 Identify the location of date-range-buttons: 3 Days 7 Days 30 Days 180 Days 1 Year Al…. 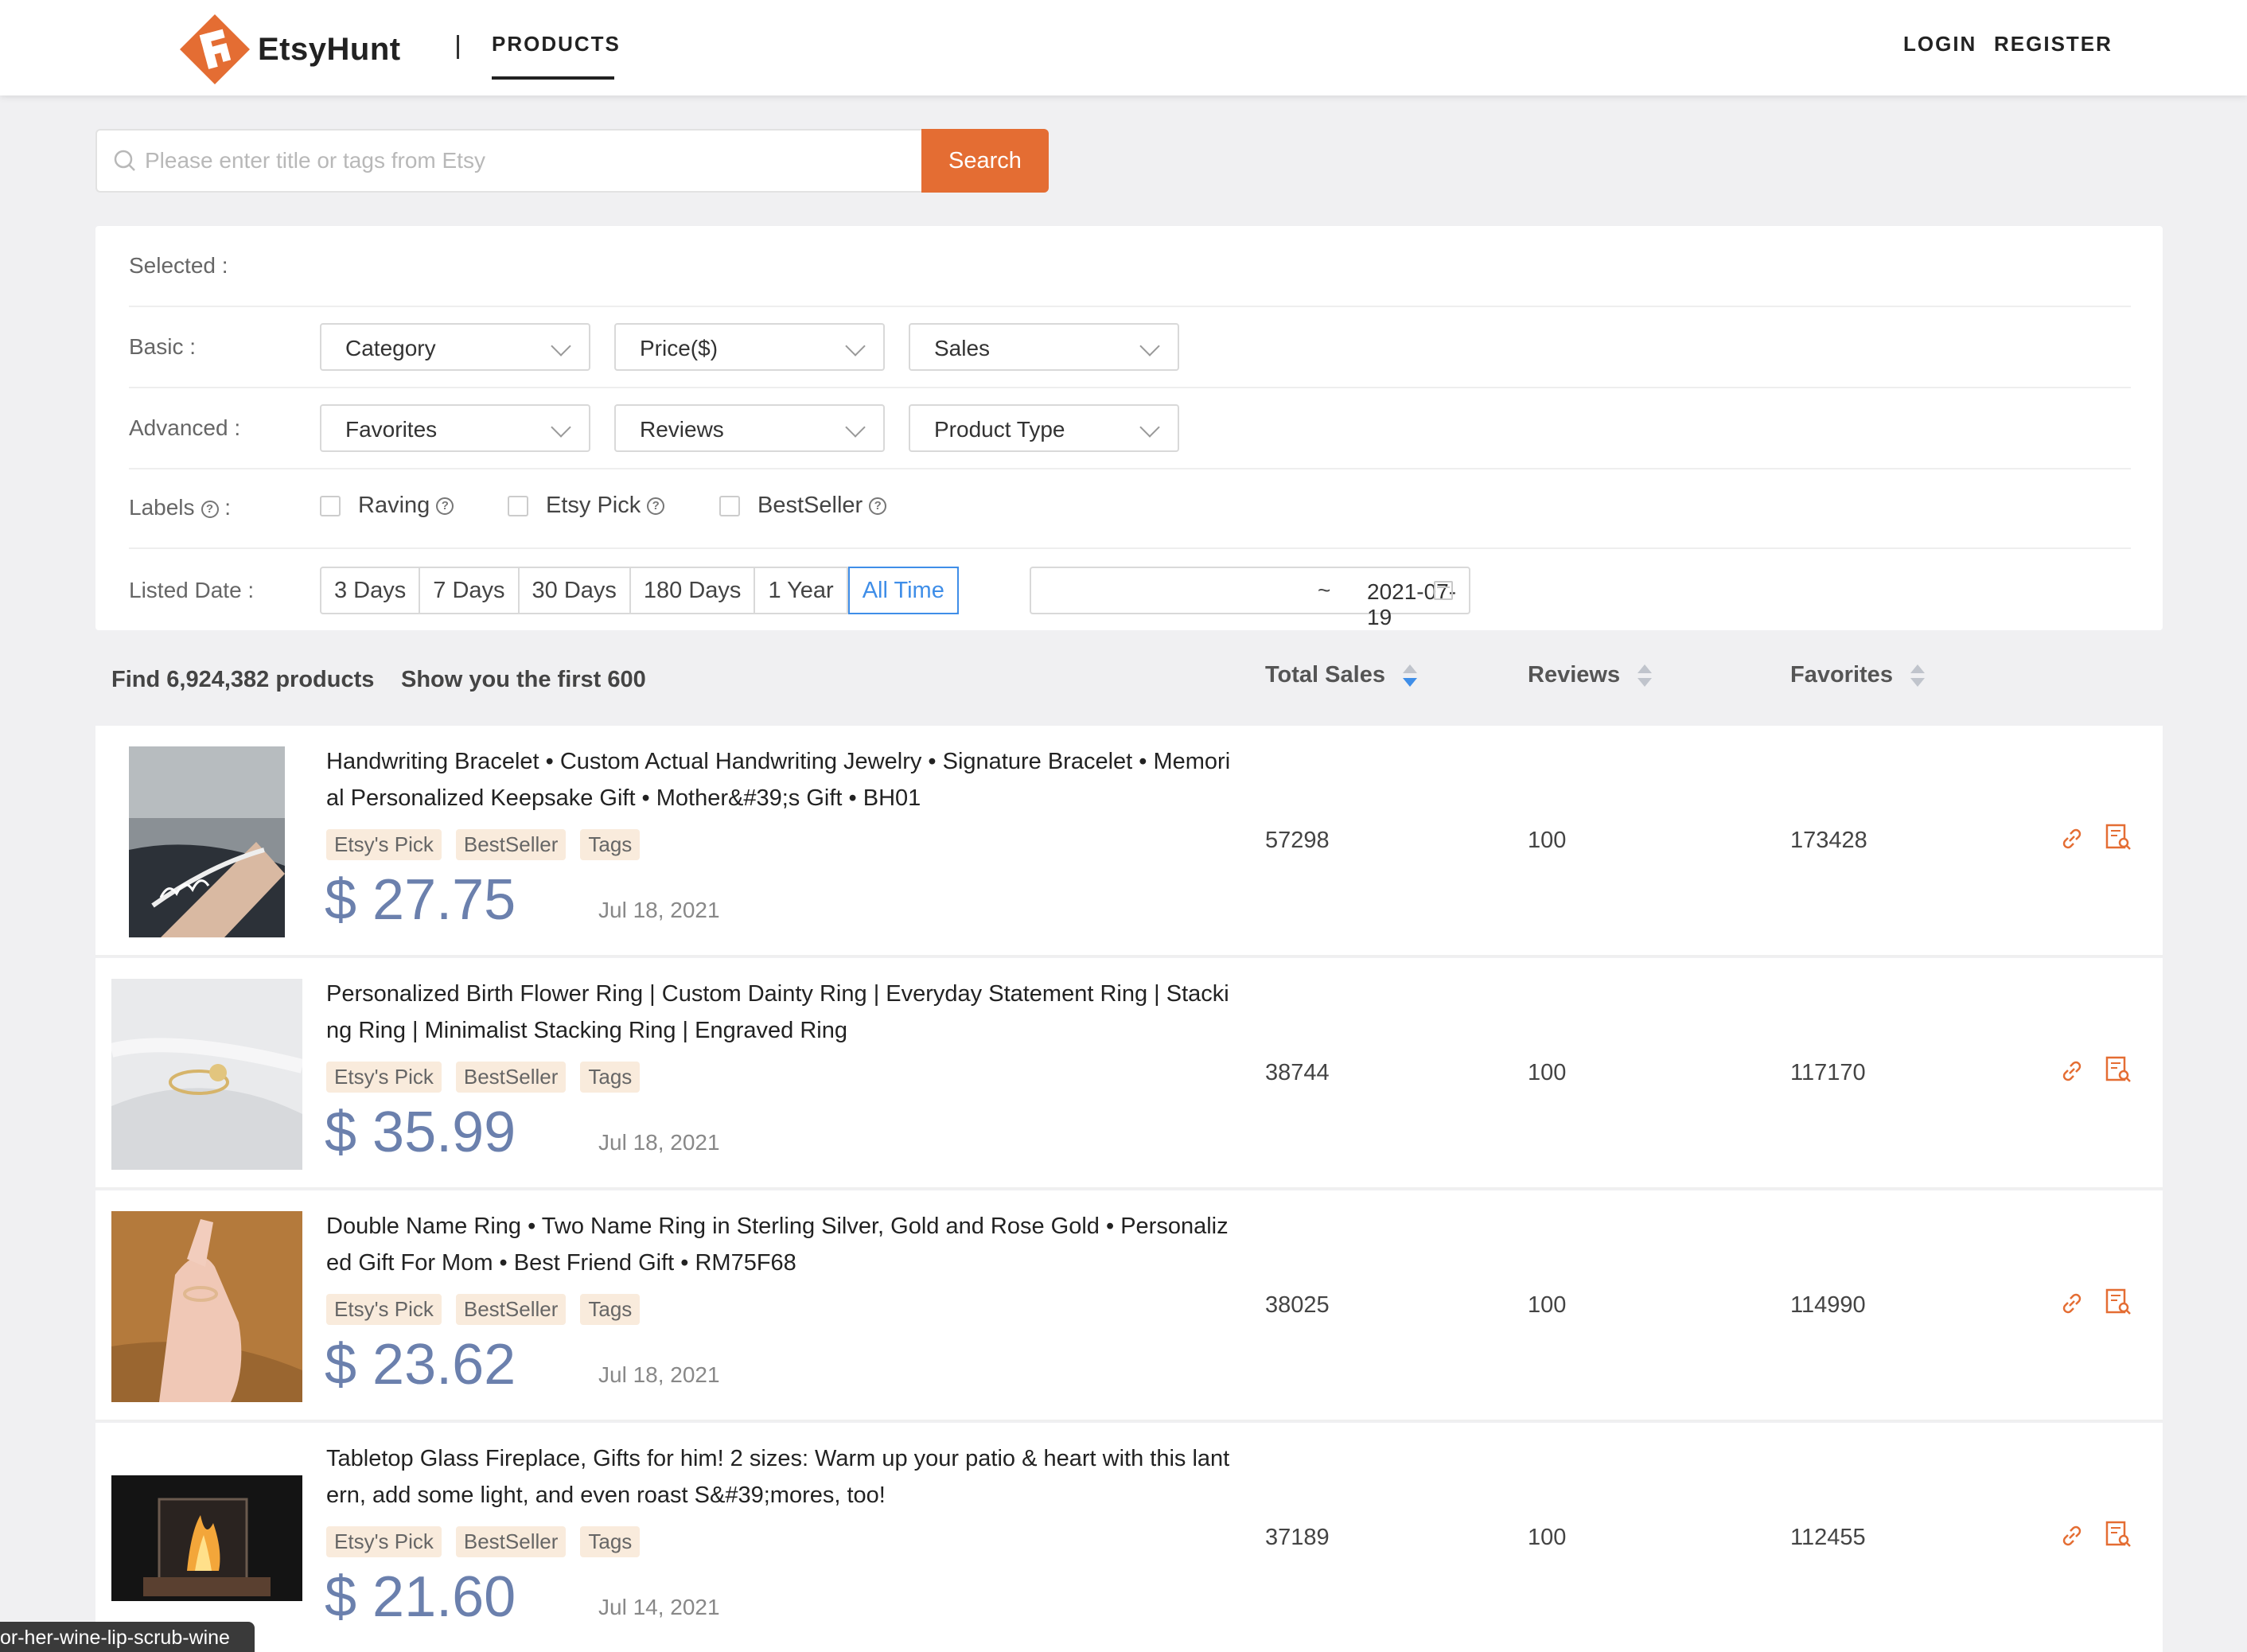
(639, 591).